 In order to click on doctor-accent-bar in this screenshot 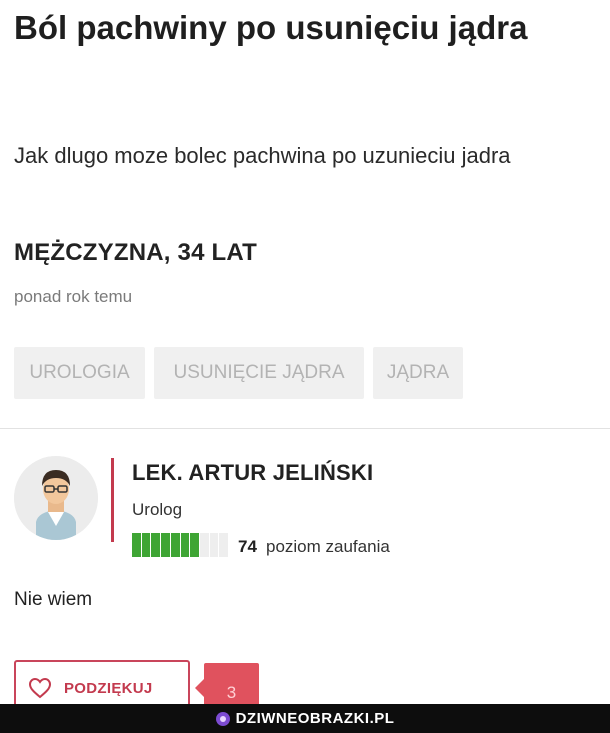, I will do `click(112, 500)`.